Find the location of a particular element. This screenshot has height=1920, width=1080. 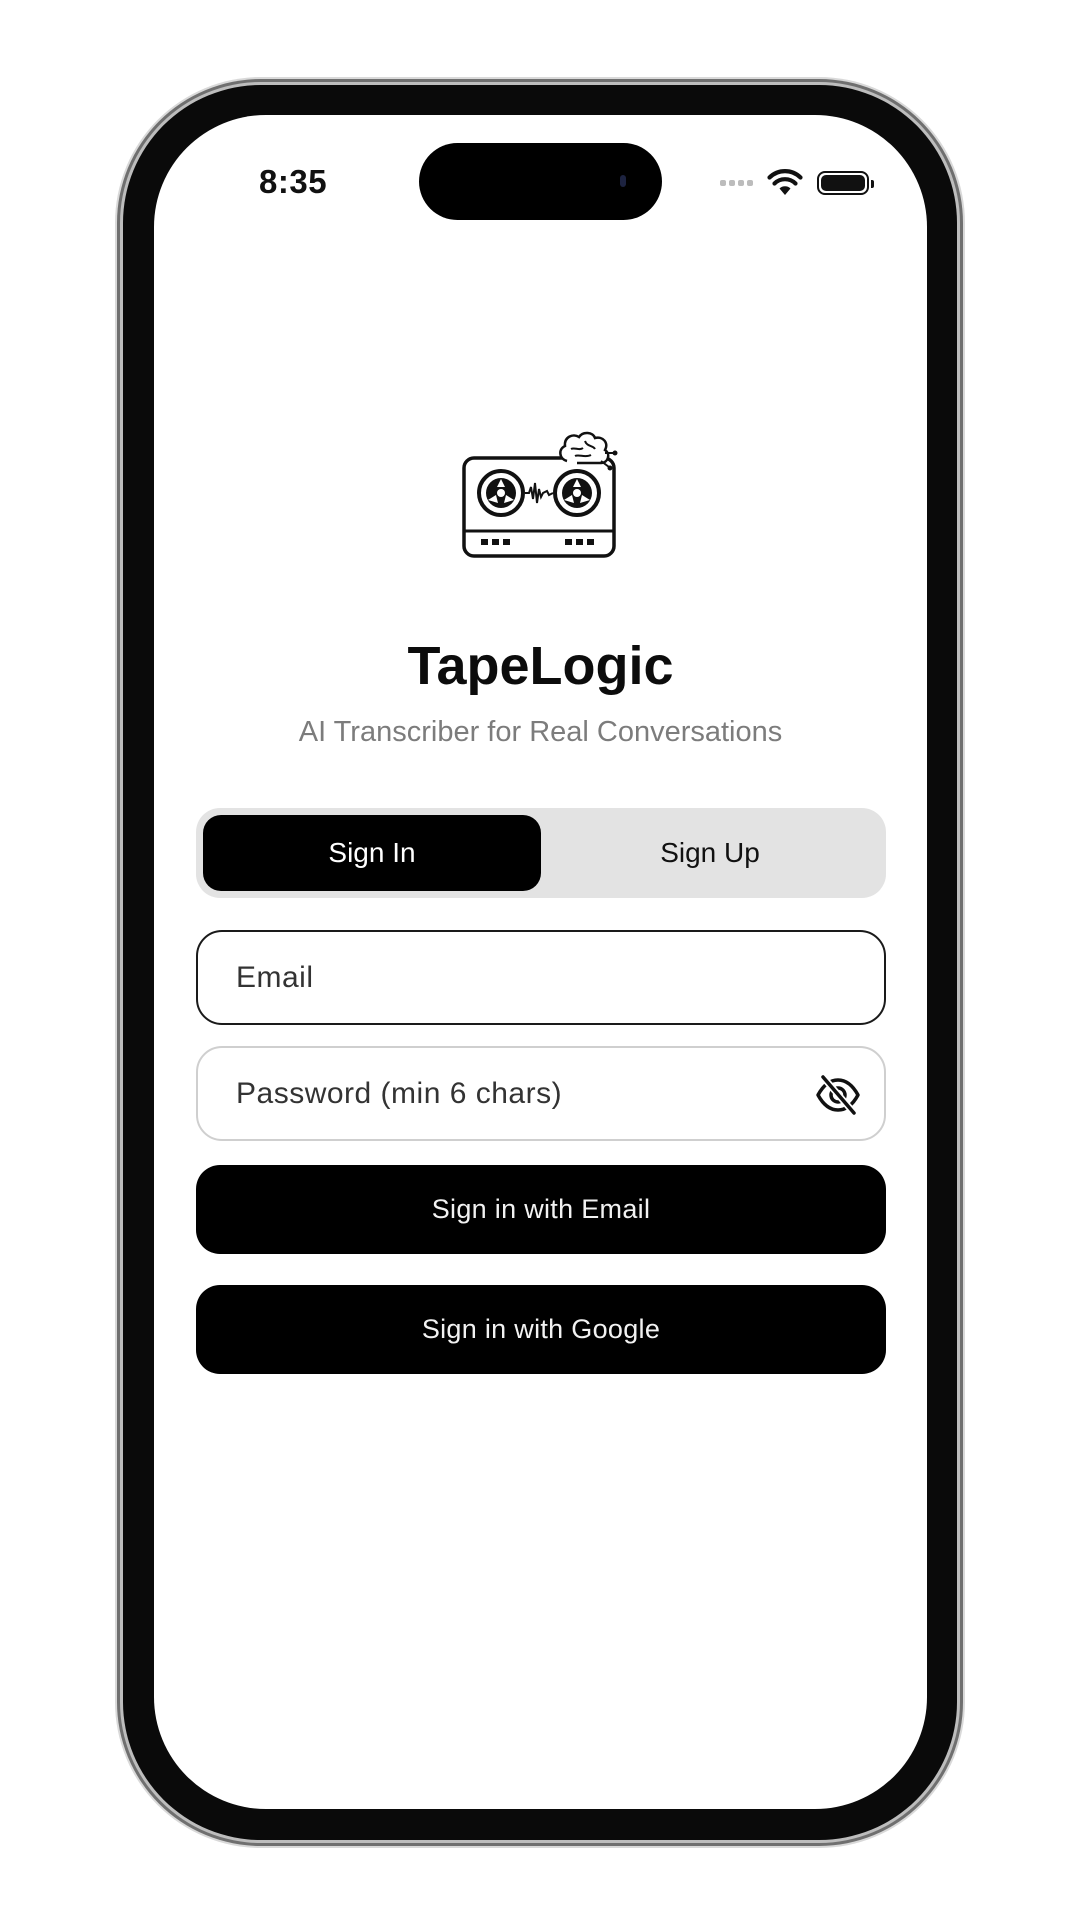

cassette-tape-brain-icon is located at coordinates (540, 494).